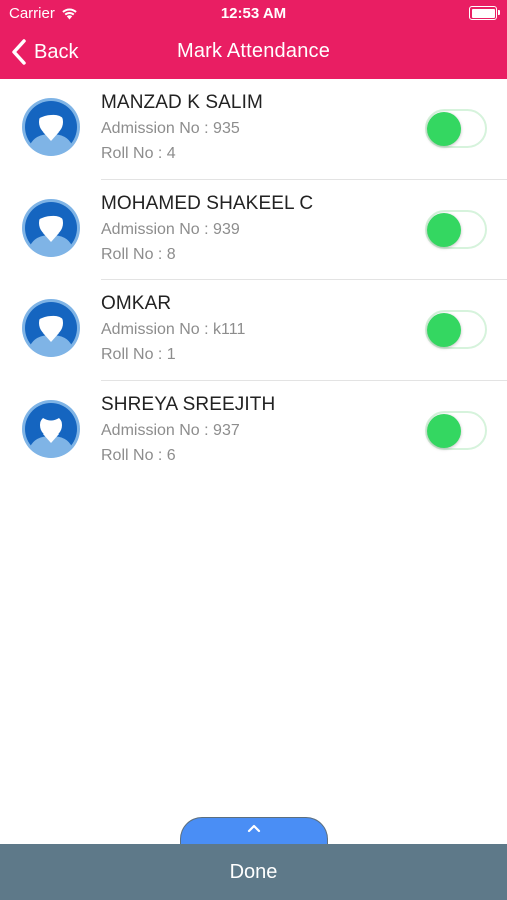 The height and width of the screenshot is (900, 507). Describe the element at coordinates (170, 430) in the screenshot. I see `admission-number: Admission No : 937` at that location.